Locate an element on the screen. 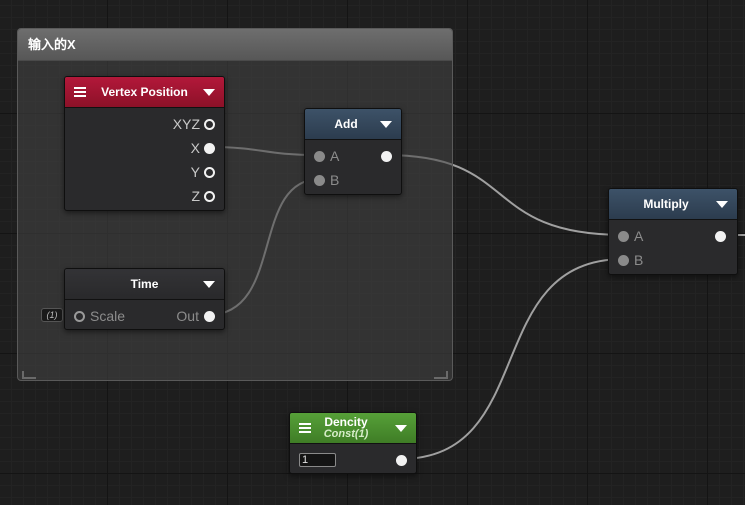  multiply-output-port is located at coordinates (720, 236).